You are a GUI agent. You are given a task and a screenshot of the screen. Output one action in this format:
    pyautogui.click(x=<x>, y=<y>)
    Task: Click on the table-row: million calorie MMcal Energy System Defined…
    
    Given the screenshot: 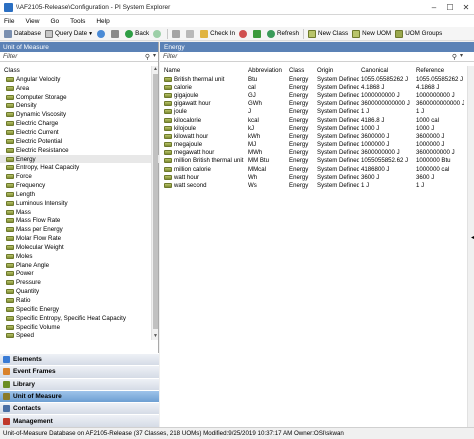 What is the action you would take?
    pyautogui.click(x=313, y=169)
    